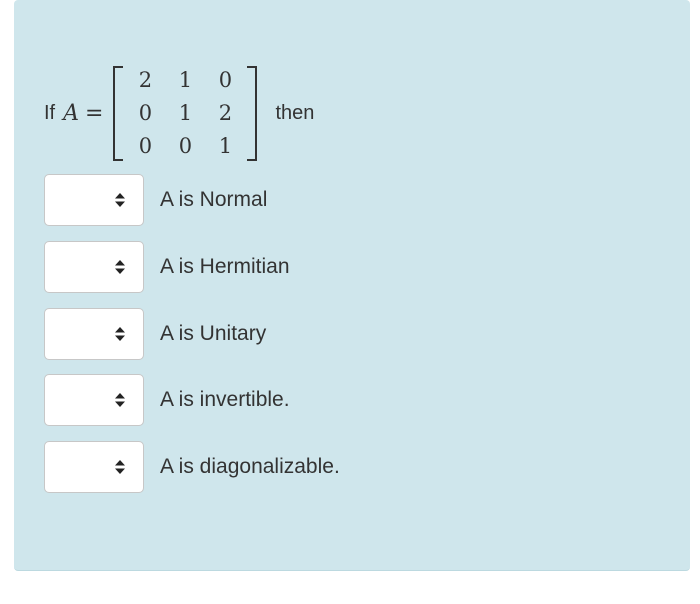 The height and width of the screenshot is (604, 700). I want to click on answer-row-unitary: A is Unitary, so click(155, 334).